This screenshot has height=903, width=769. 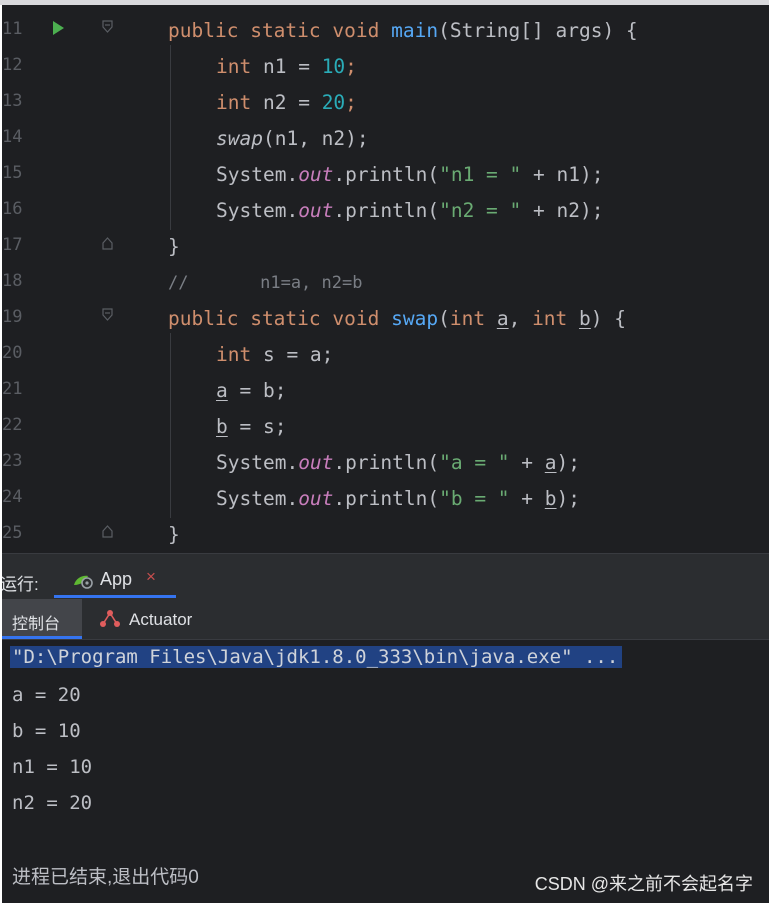 I want to click on line-number: 15, so click(x=12, y=173).